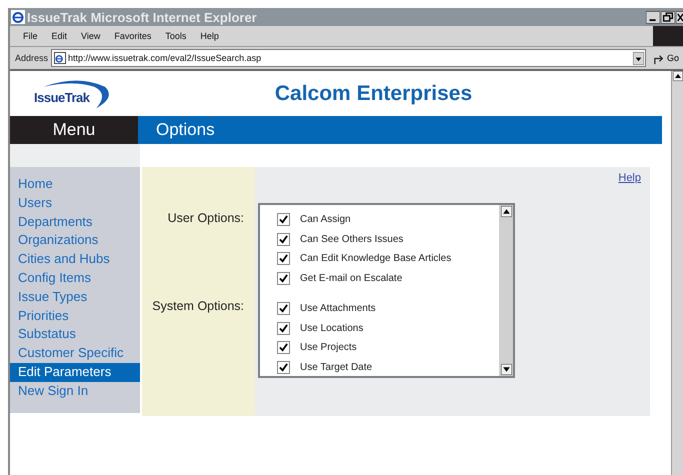 The width and height of the screenshot is (683, 475). Describe the element at coordinates (638, 58) in the screenshot. I see `caret-icon` at that location.